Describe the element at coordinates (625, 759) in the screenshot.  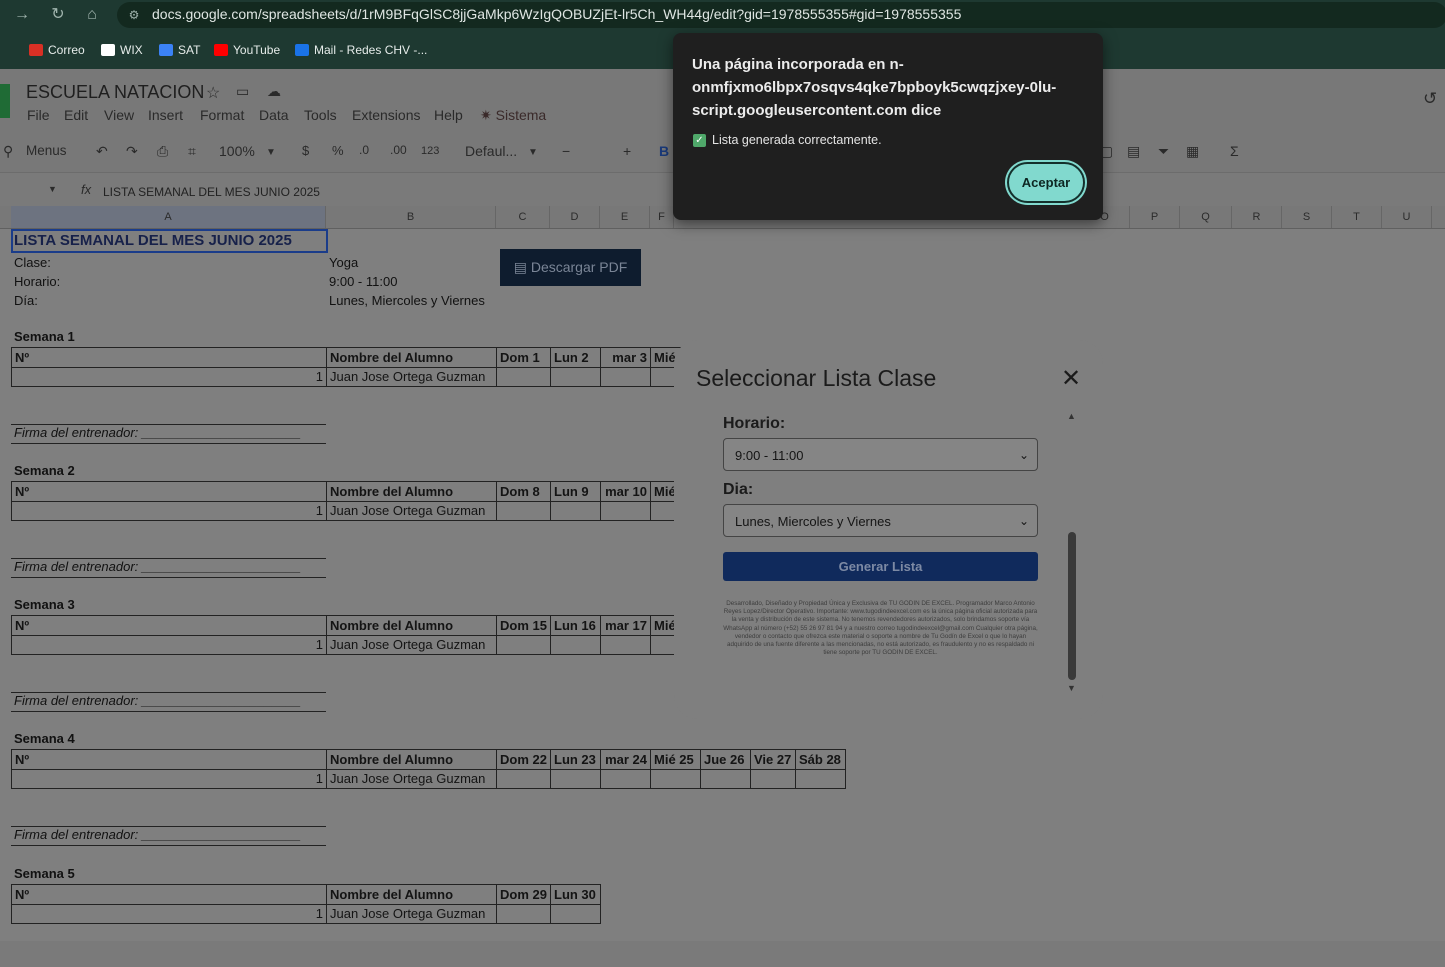
I see `day-header: mar 24` at that location.